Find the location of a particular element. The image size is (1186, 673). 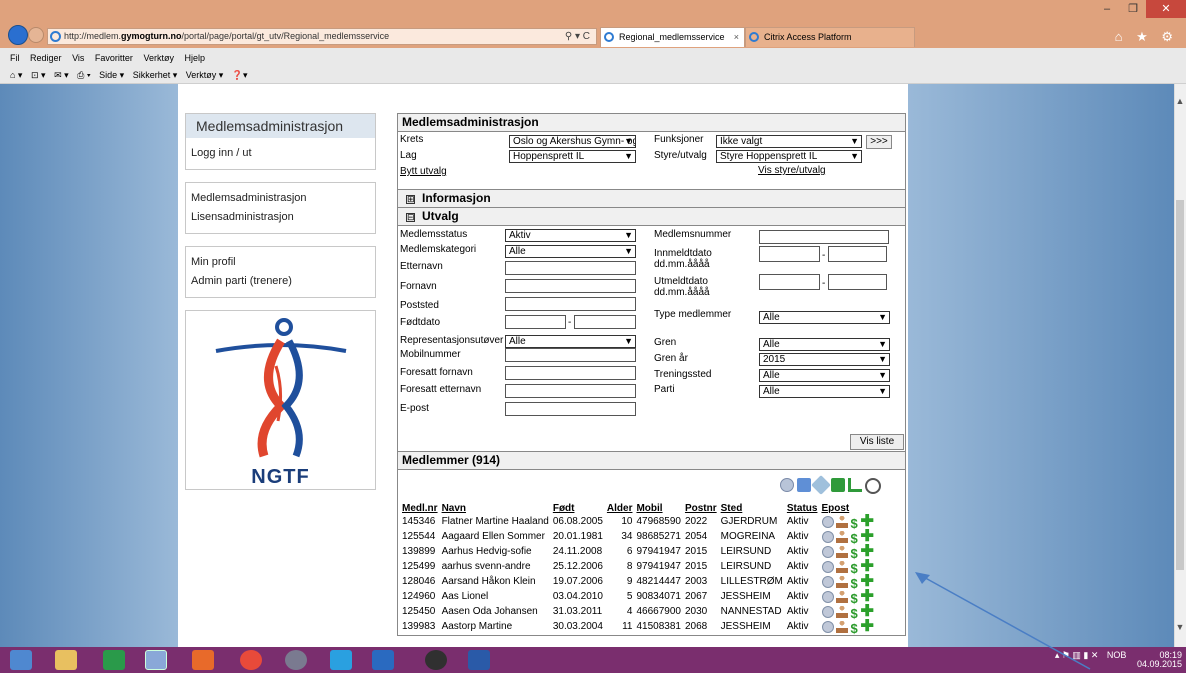

col-navn: Navn is located at coordinates (495, 508).